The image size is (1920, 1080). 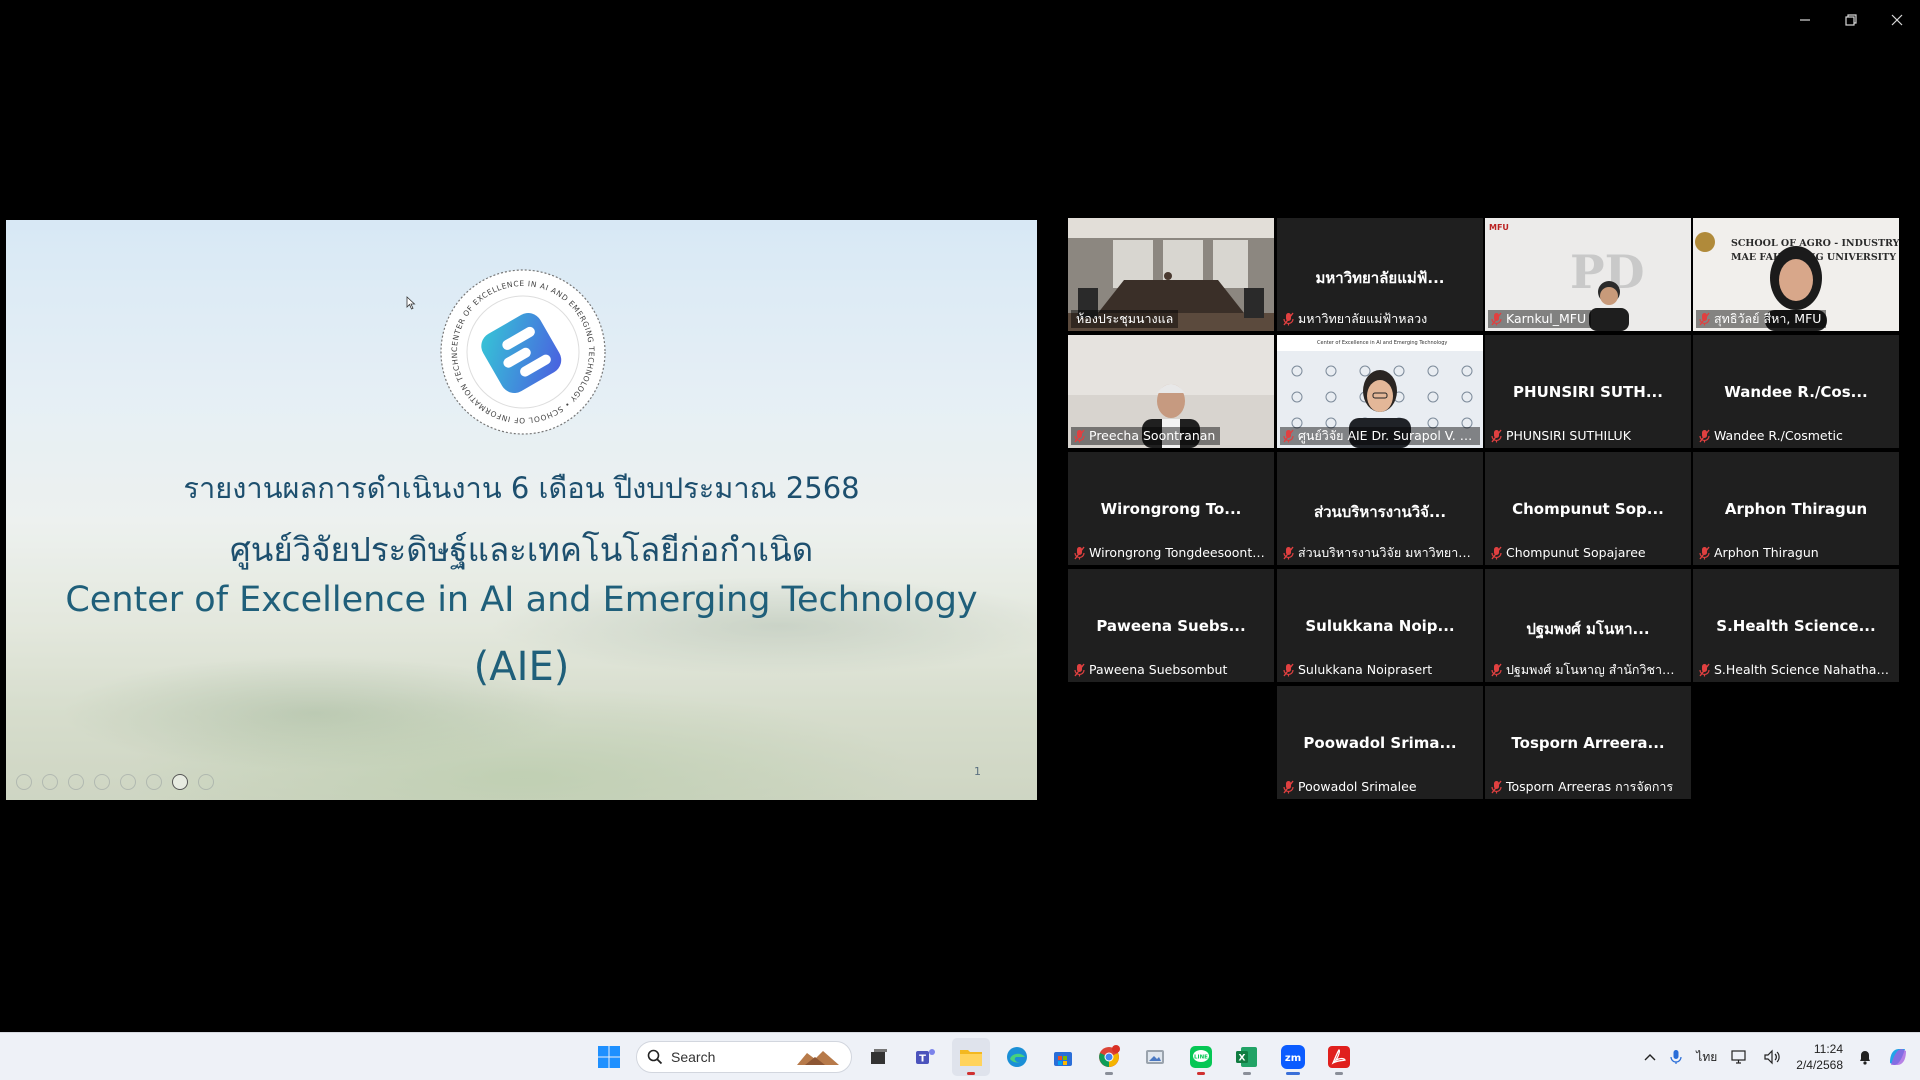 I want to click on slideshow-zoom-button, so click(x=128, y=782).